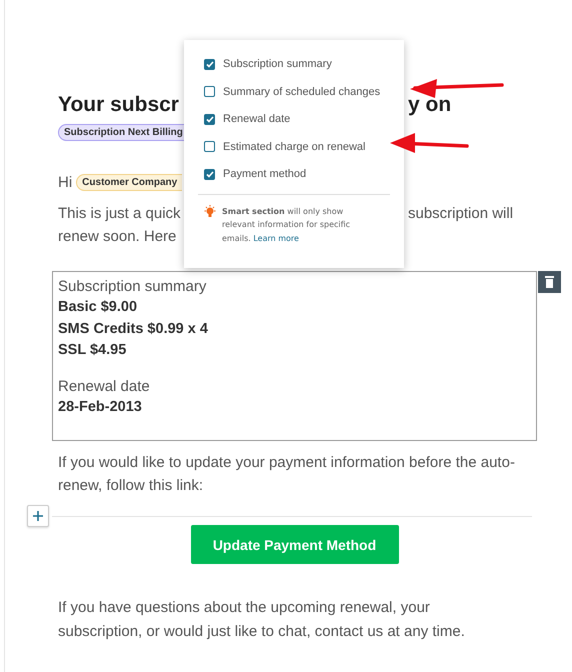 This screenshot has height=672, width=572. I want to click on delete-button, so click(549, 282).